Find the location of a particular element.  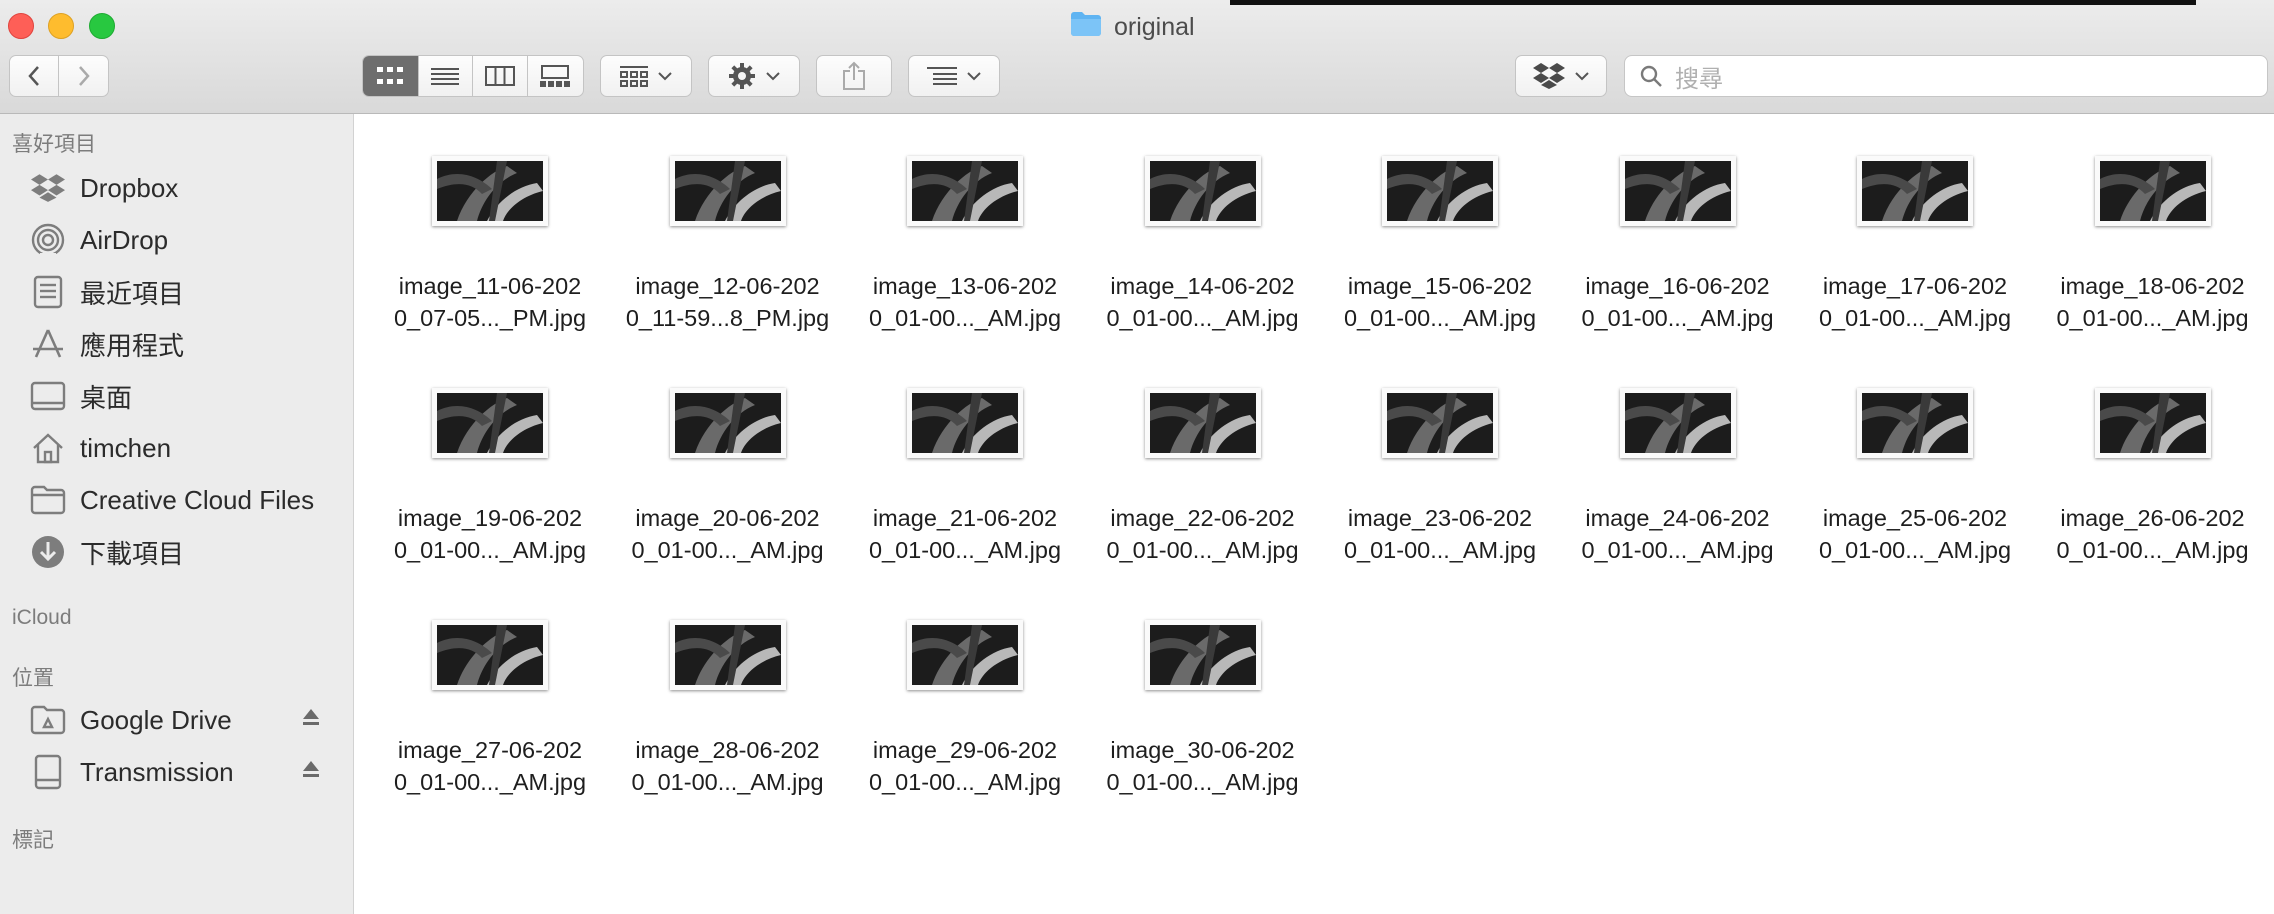

view-list-button is located at coordinates (446, 76).